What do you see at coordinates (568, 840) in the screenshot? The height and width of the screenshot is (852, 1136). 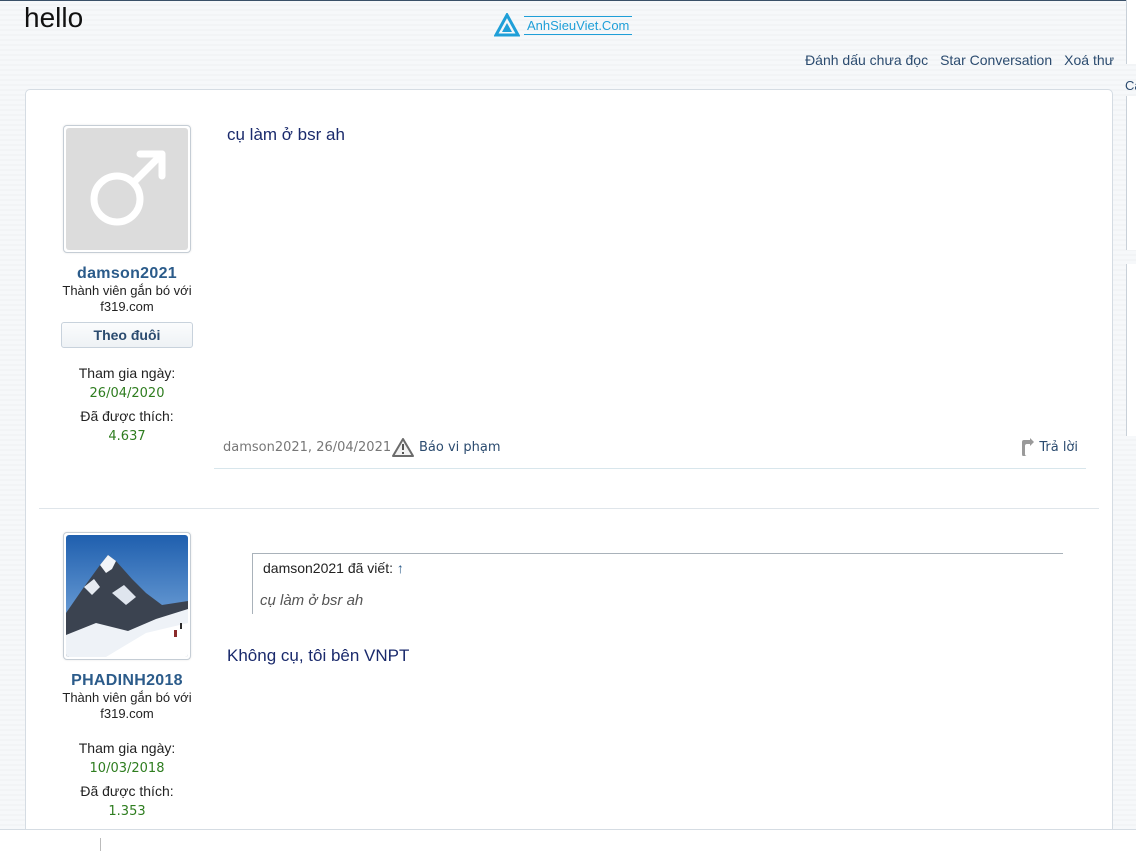 I see `bottom-bar` at bounding box center [568, 840].